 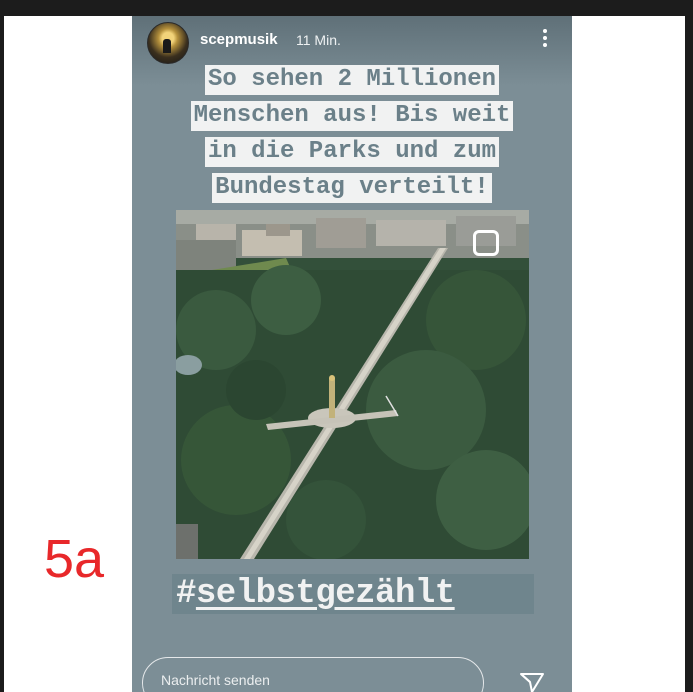 What do you see at coordinates (532, 682) in the screenshot?
I see `send-paper-plane-icon` at bounding box center [532, 682].